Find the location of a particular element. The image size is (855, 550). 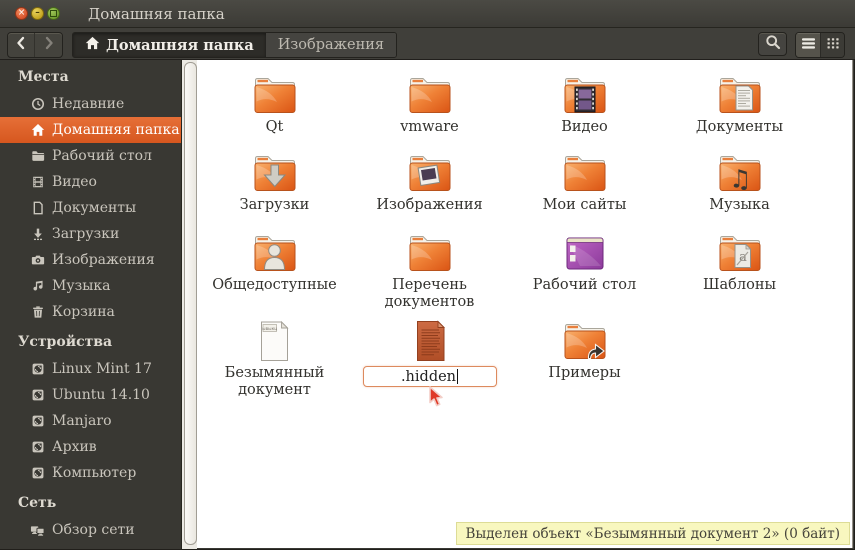

sidebar-scrollbar-thumb is located at coordinates (190, 303).